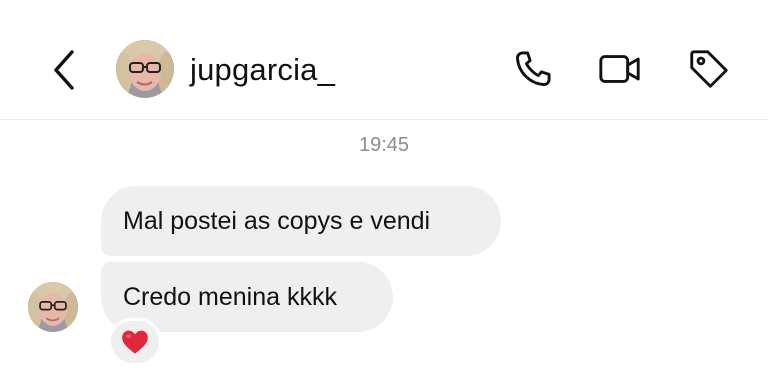 The height and width of the screenshot is (388, 768). I want to click on tag-icon, so click(709, 69).